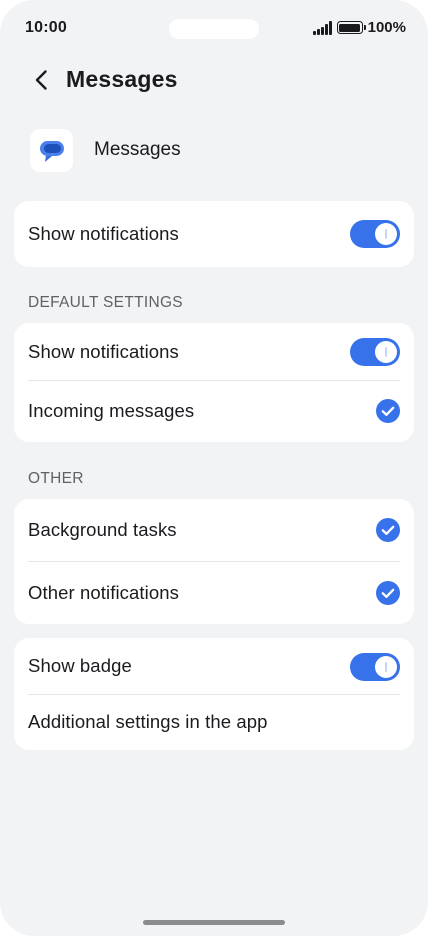 The image size is (428, 936). I want to click on status-icons: 100%, so click(359, 27).